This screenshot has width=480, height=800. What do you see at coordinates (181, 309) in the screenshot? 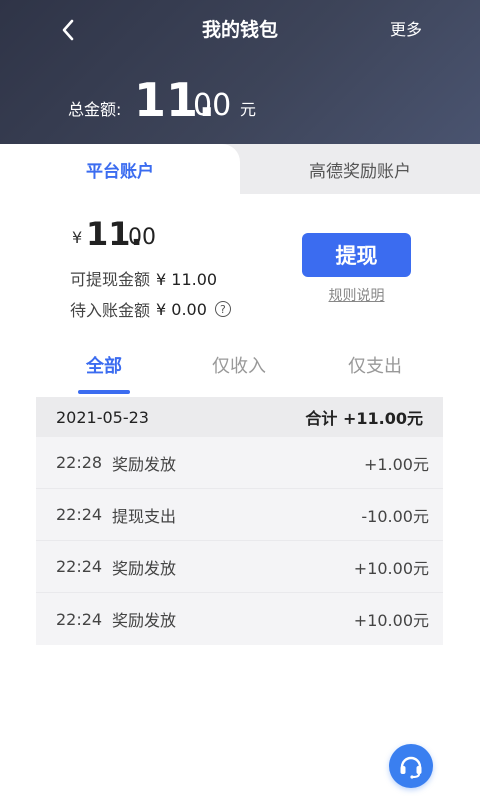
I see `pending-amount: ¥ 0.00` at bounding box center [181, 309].